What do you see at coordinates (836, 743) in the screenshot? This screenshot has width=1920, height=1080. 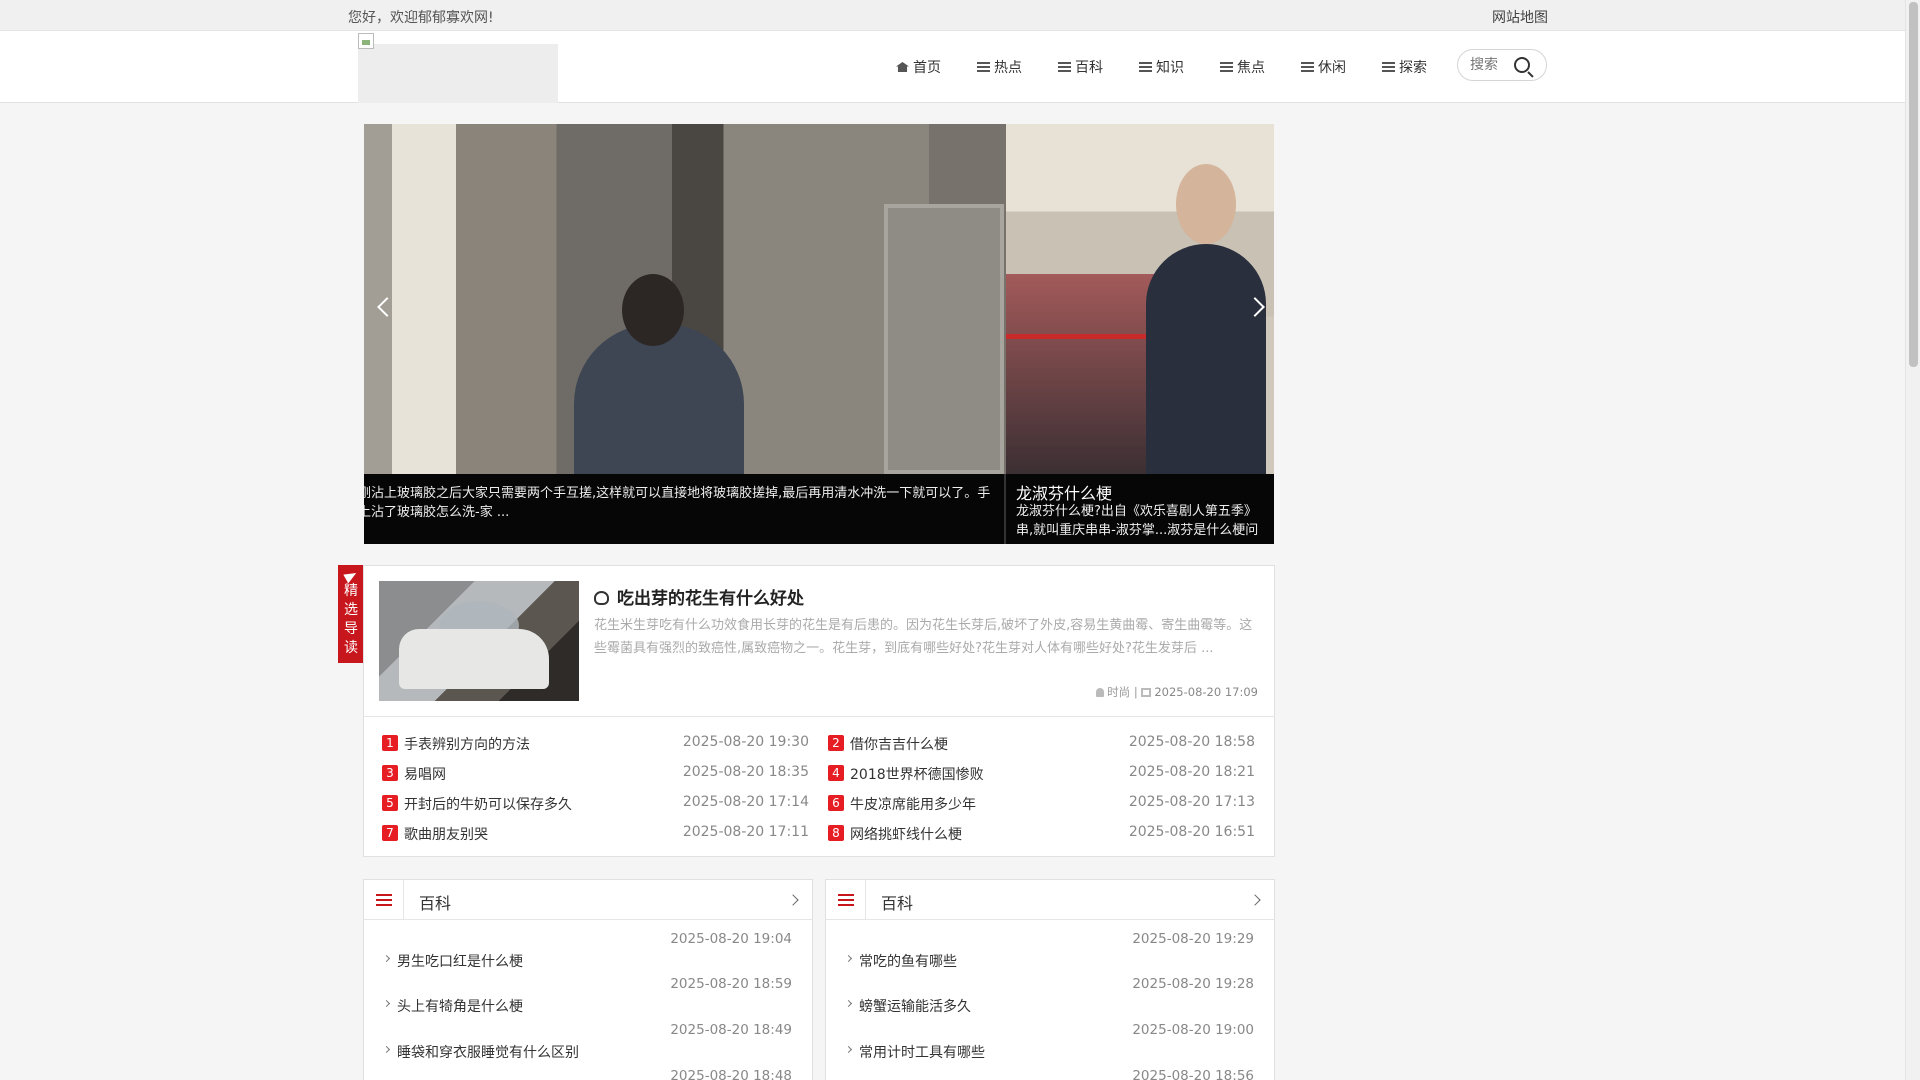 I see `rank-badge: 2` at bounding box center [836, 743].